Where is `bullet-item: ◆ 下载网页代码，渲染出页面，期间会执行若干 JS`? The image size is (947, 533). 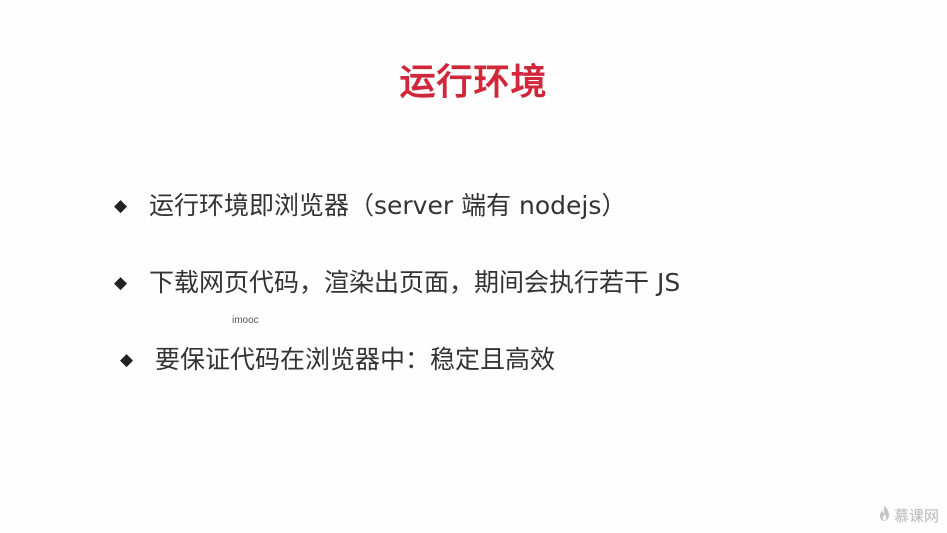 bullet-item: ◆ 下载网页代码，渲染出页面，期间会执行若干 JS is located at coordinates (397, 283).